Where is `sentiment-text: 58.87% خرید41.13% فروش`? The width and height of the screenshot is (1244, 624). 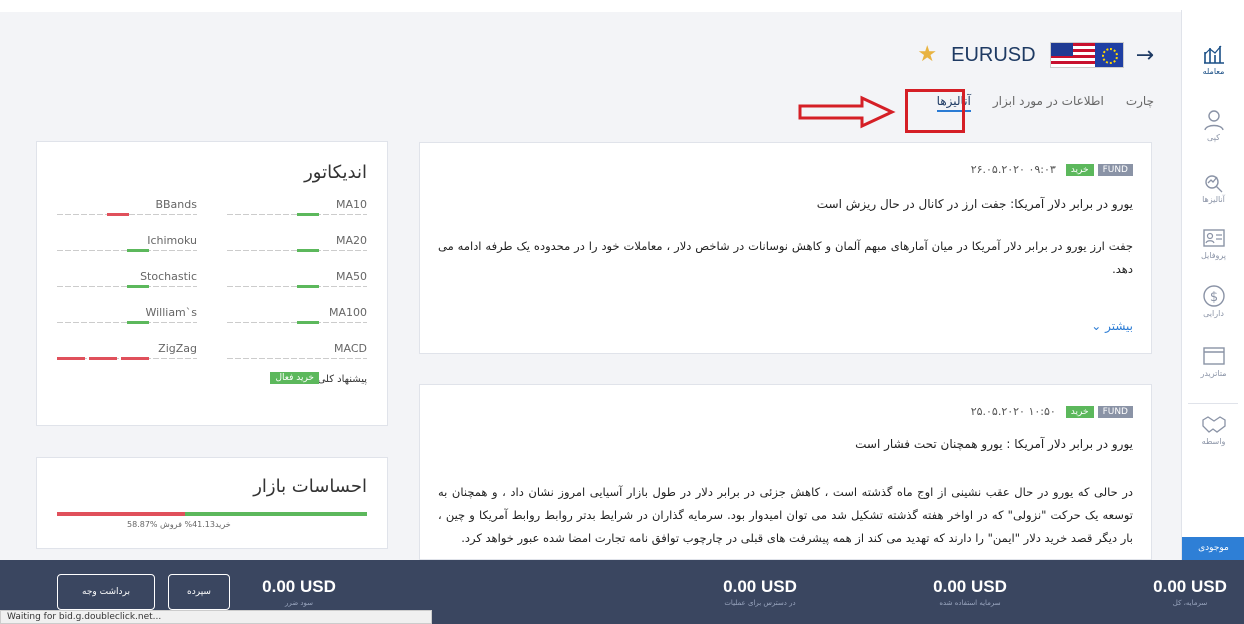 sentiment-text: 58.87% خرید41.13% فروش is located at coordinates (179, 524).